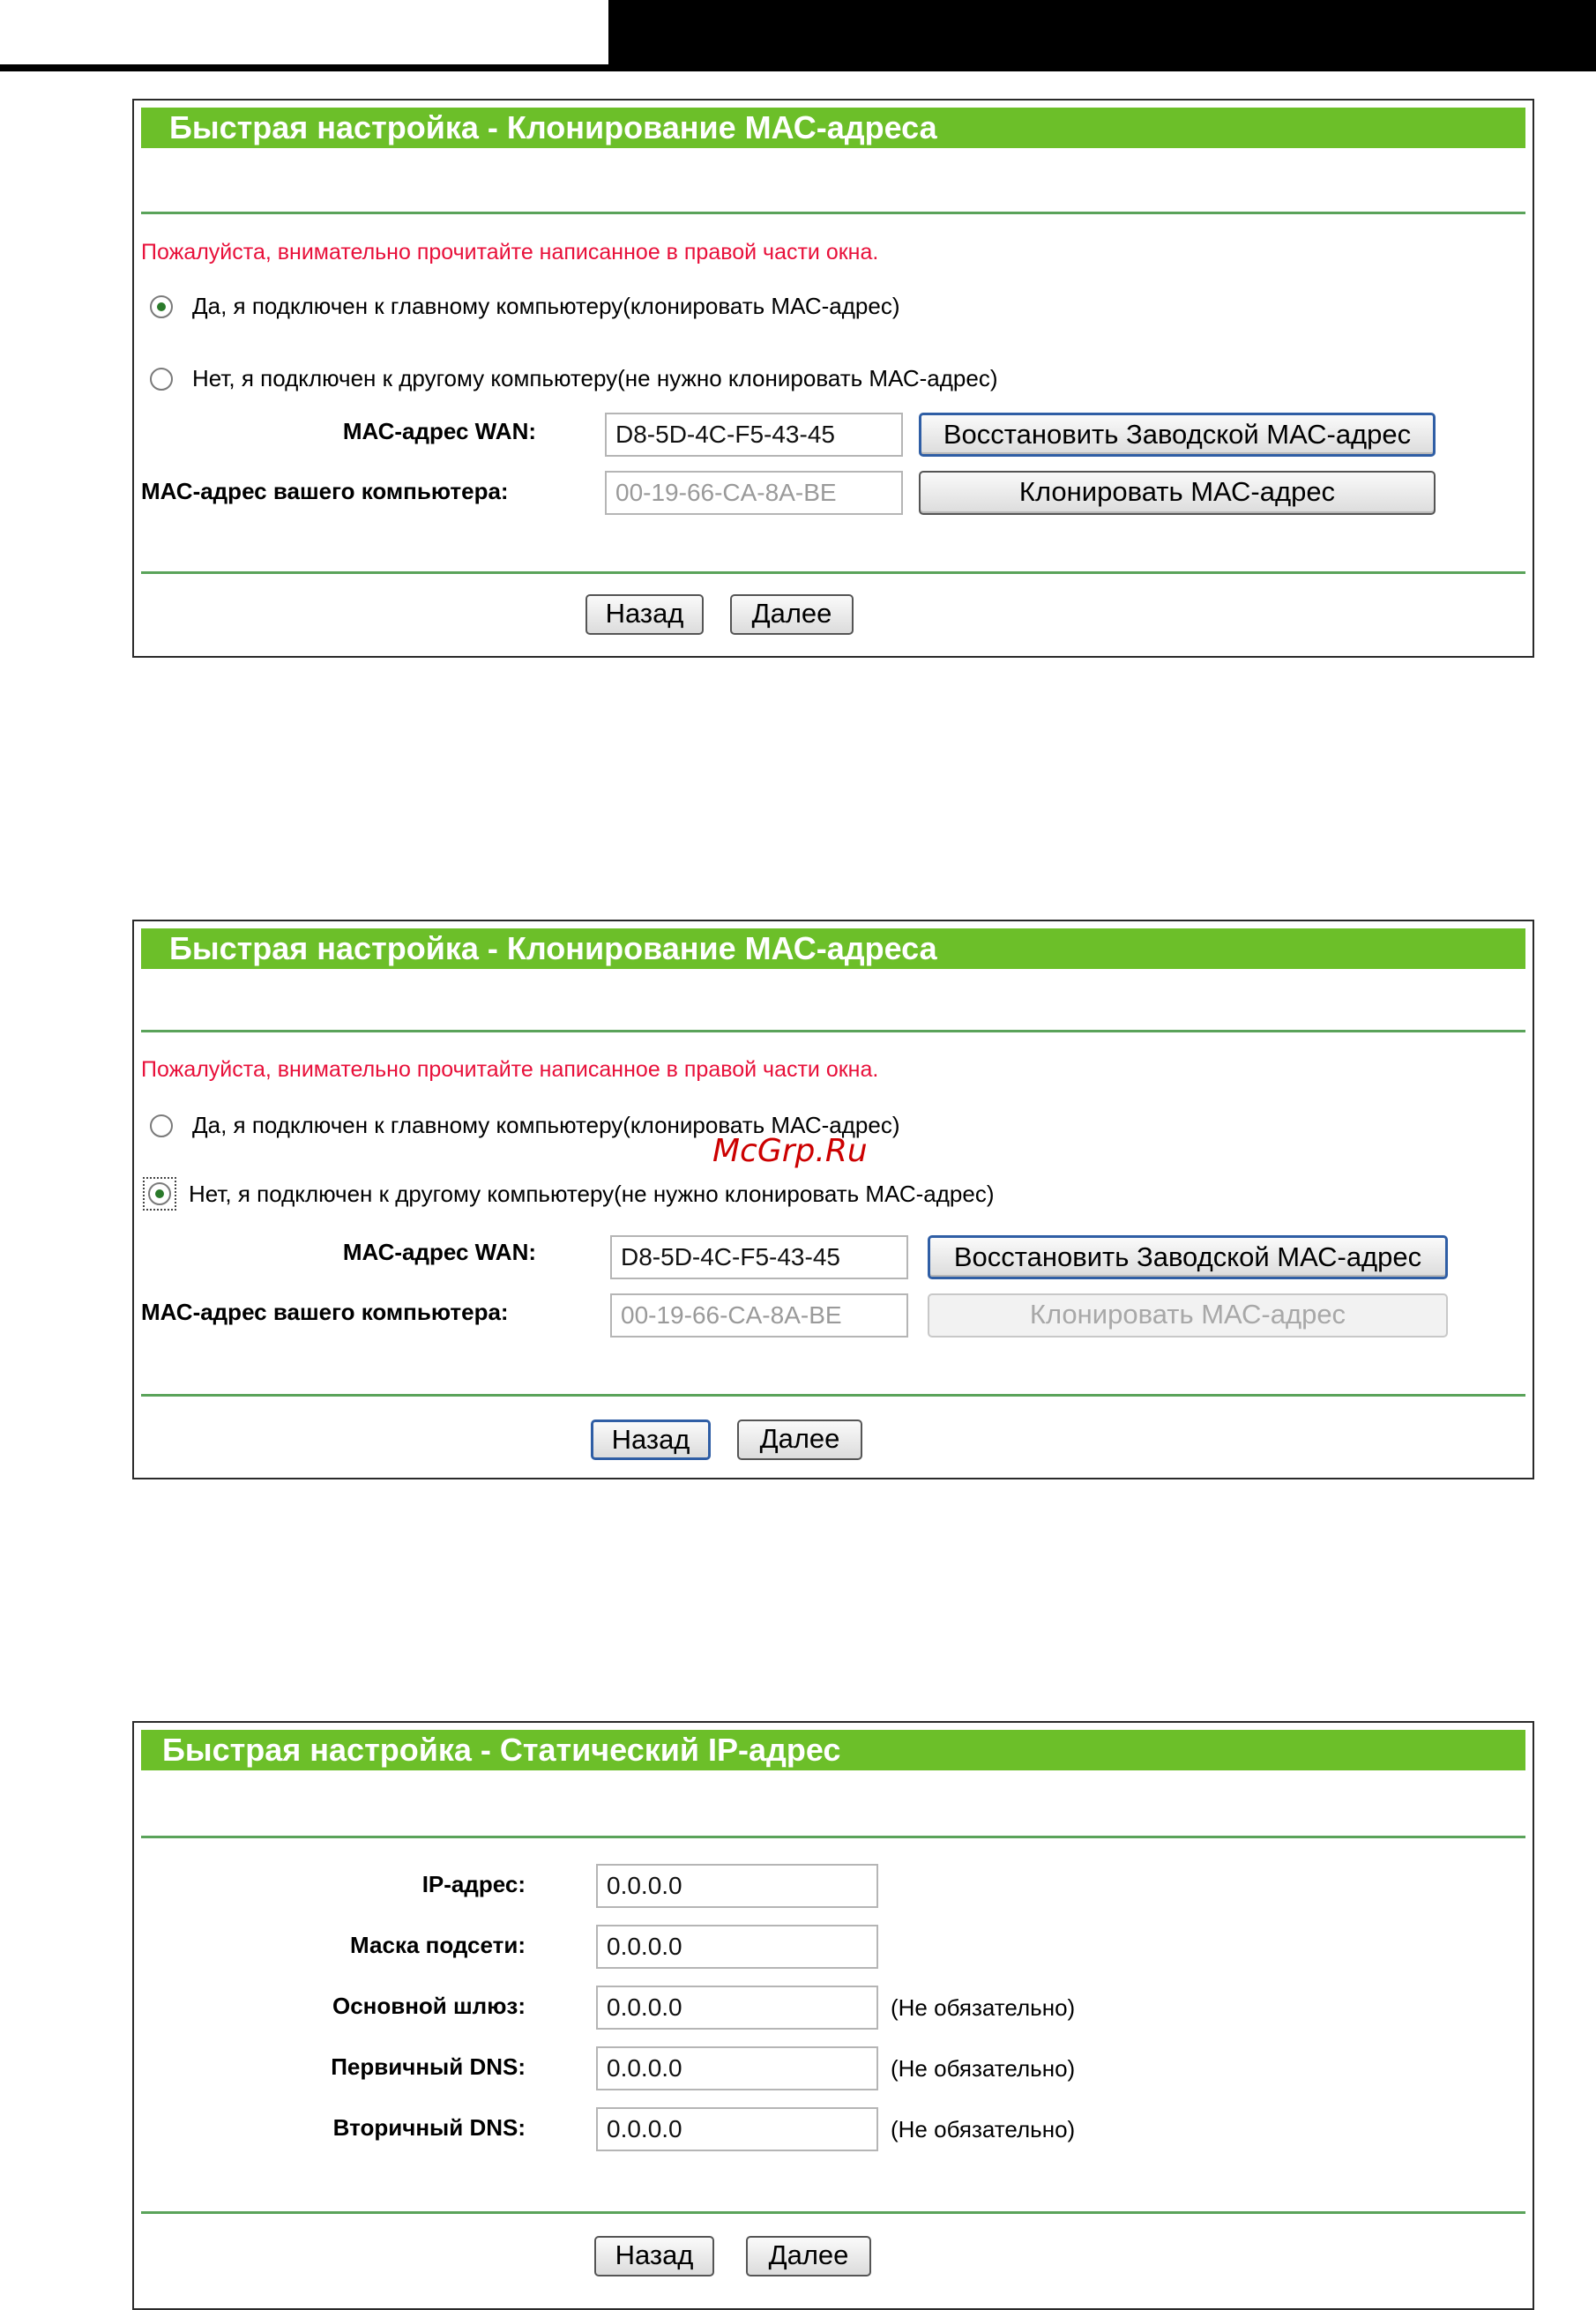 The image size is (1596, 2310). Describe the element at coordinates (304, 67) in the screenshot. I see `page-header-rule` at that location.